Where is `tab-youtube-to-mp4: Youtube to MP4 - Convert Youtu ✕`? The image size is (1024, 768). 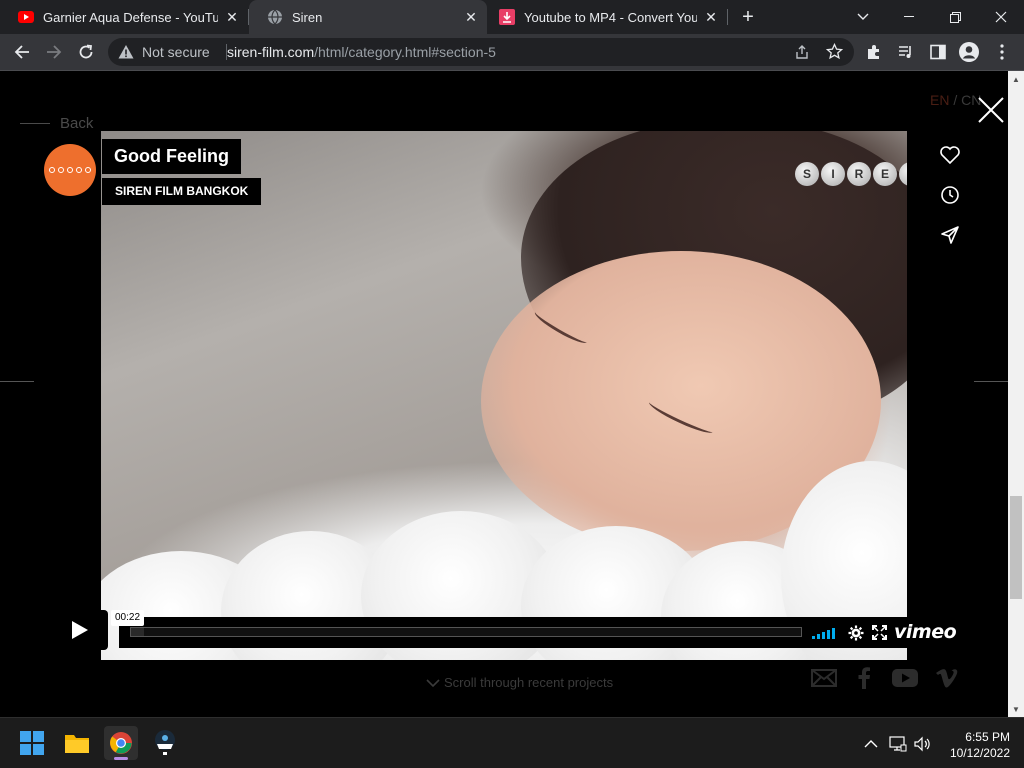
tab-youtube-to-mp4: Youtube to MP4 - Convert Youtu ✕ is located at coordinates (607, 17).